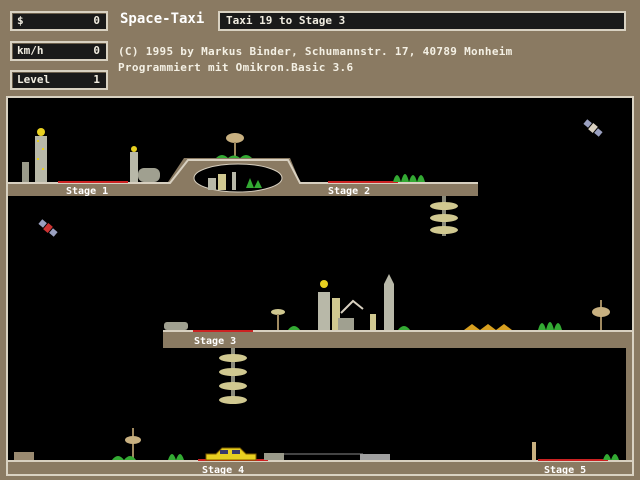 This screenshot has height=480, width=640. What do you see at coordinates (20, 20) in the screenshot?
I see `money-label: $` at bounding box center [20, 20].